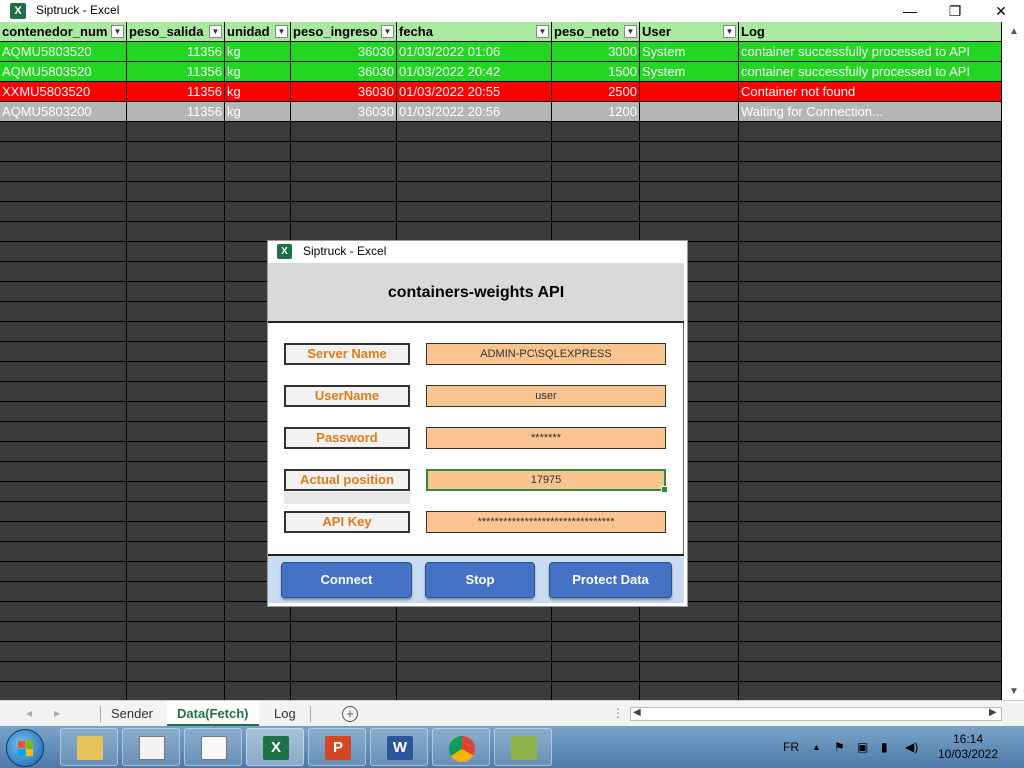 The height and width of the screenshot is (768, 1024). I want to click on cell-fecha: 01/03/2022 20:55, so click(474, 92).